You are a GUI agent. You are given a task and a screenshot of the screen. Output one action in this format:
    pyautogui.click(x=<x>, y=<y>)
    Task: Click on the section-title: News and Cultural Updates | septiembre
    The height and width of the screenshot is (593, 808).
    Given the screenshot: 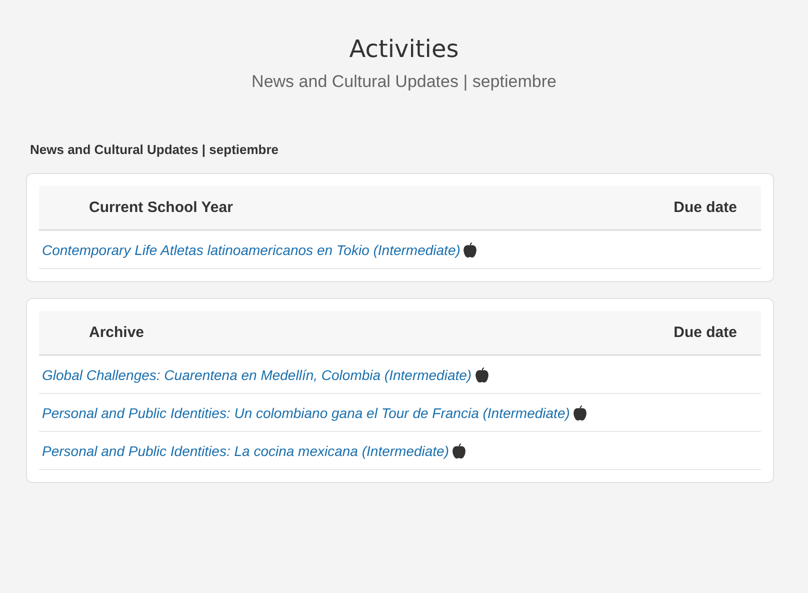 What is the action you would take?
    pyautogui.click(x=155, y=149)
    